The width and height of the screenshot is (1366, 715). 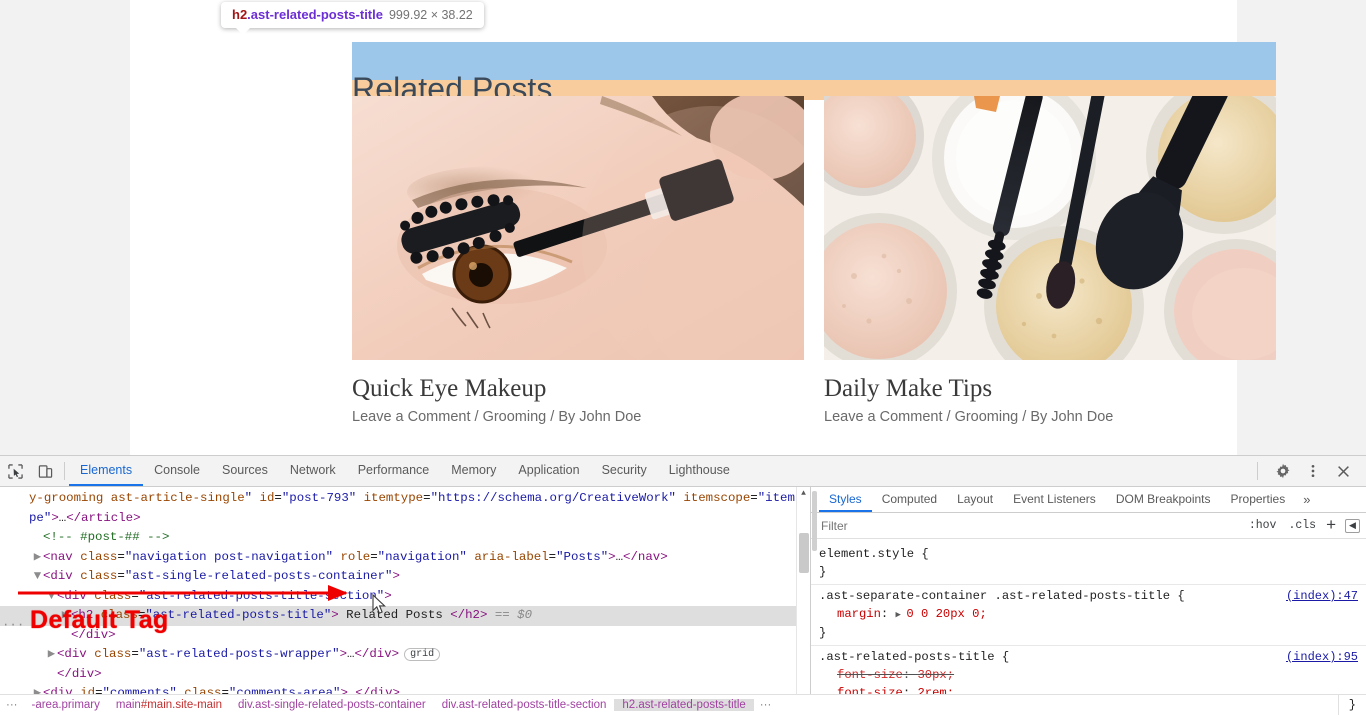 I want to click on annotation-label: Default Tag, so click(x=99, y=620).